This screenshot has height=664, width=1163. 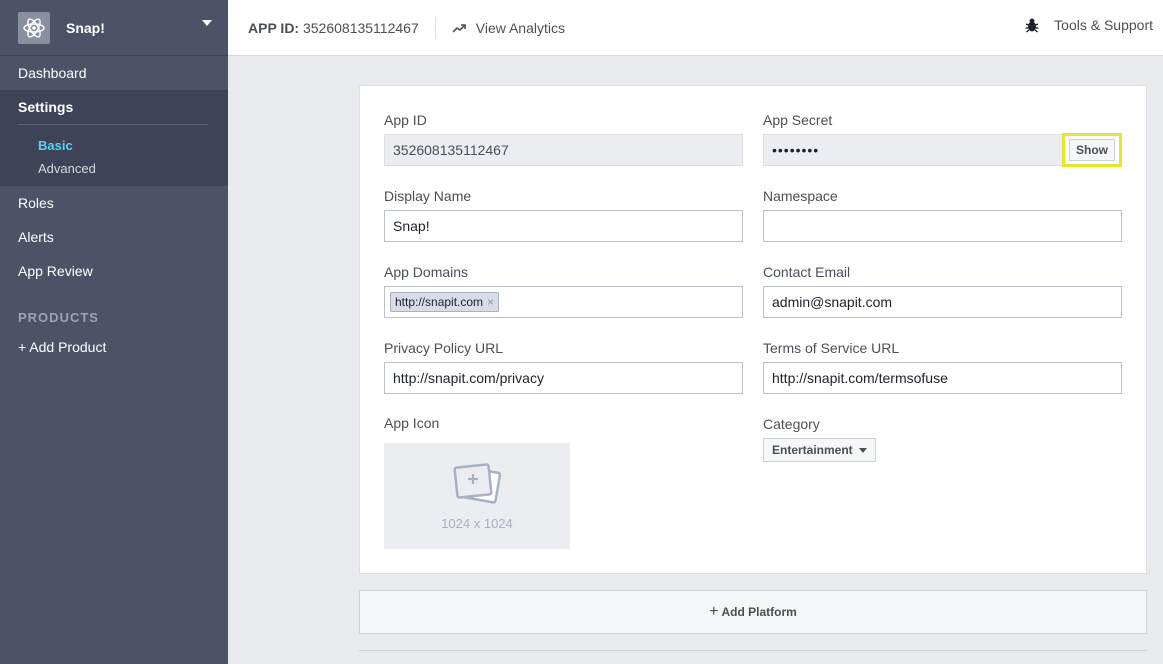 What do you see at coordinates (477, 483) in the screenshot?
I see `add-image-icon` at bounding box center [477, 483].